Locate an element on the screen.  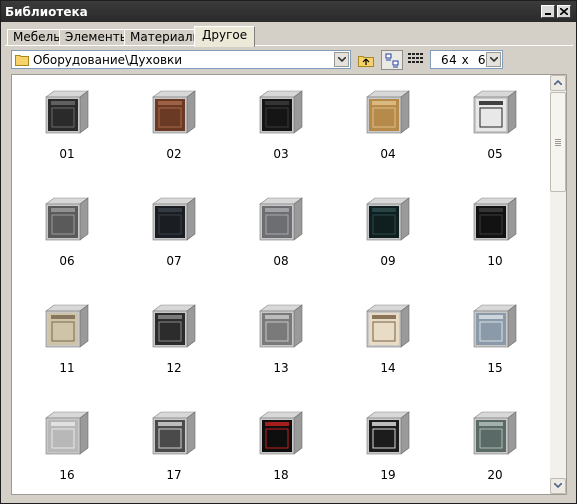
item-label: 04 is located at coordinates (388, 154).